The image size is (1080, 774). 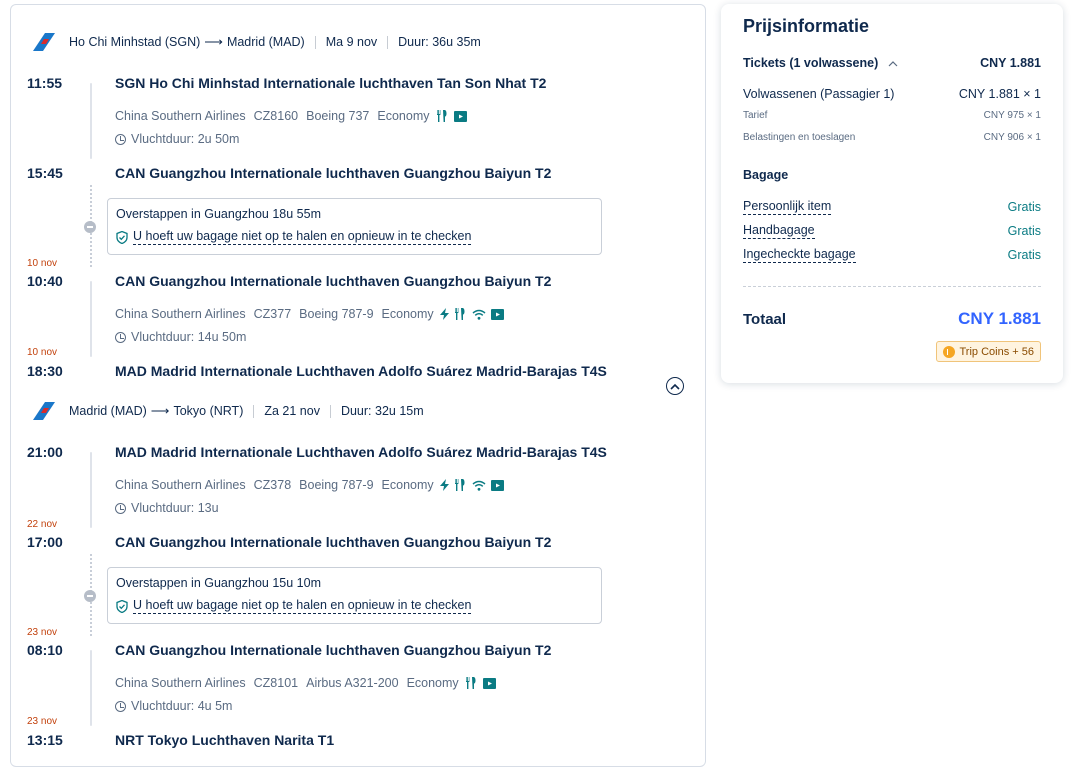 I want to click on flight-number: CZ8160, so click(x=276, y=116).